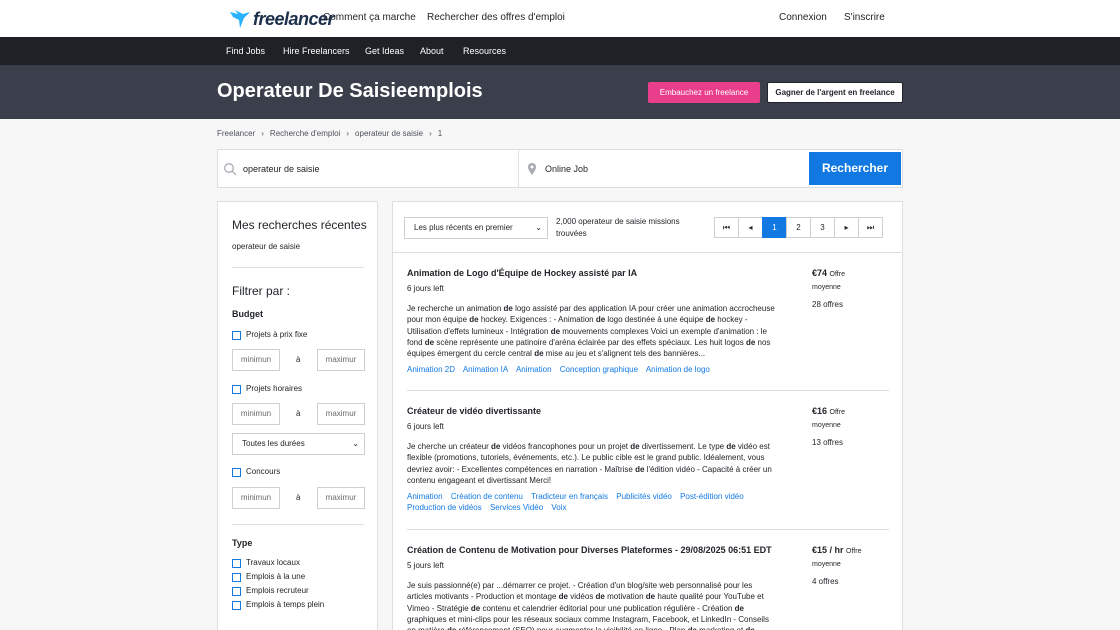 Image resolution: width=1120 pixels, height=630 pixels. Describe the element at coordinates (683, 446) in the screenshot. I see `description-text: divertissement. Le type` at that location.